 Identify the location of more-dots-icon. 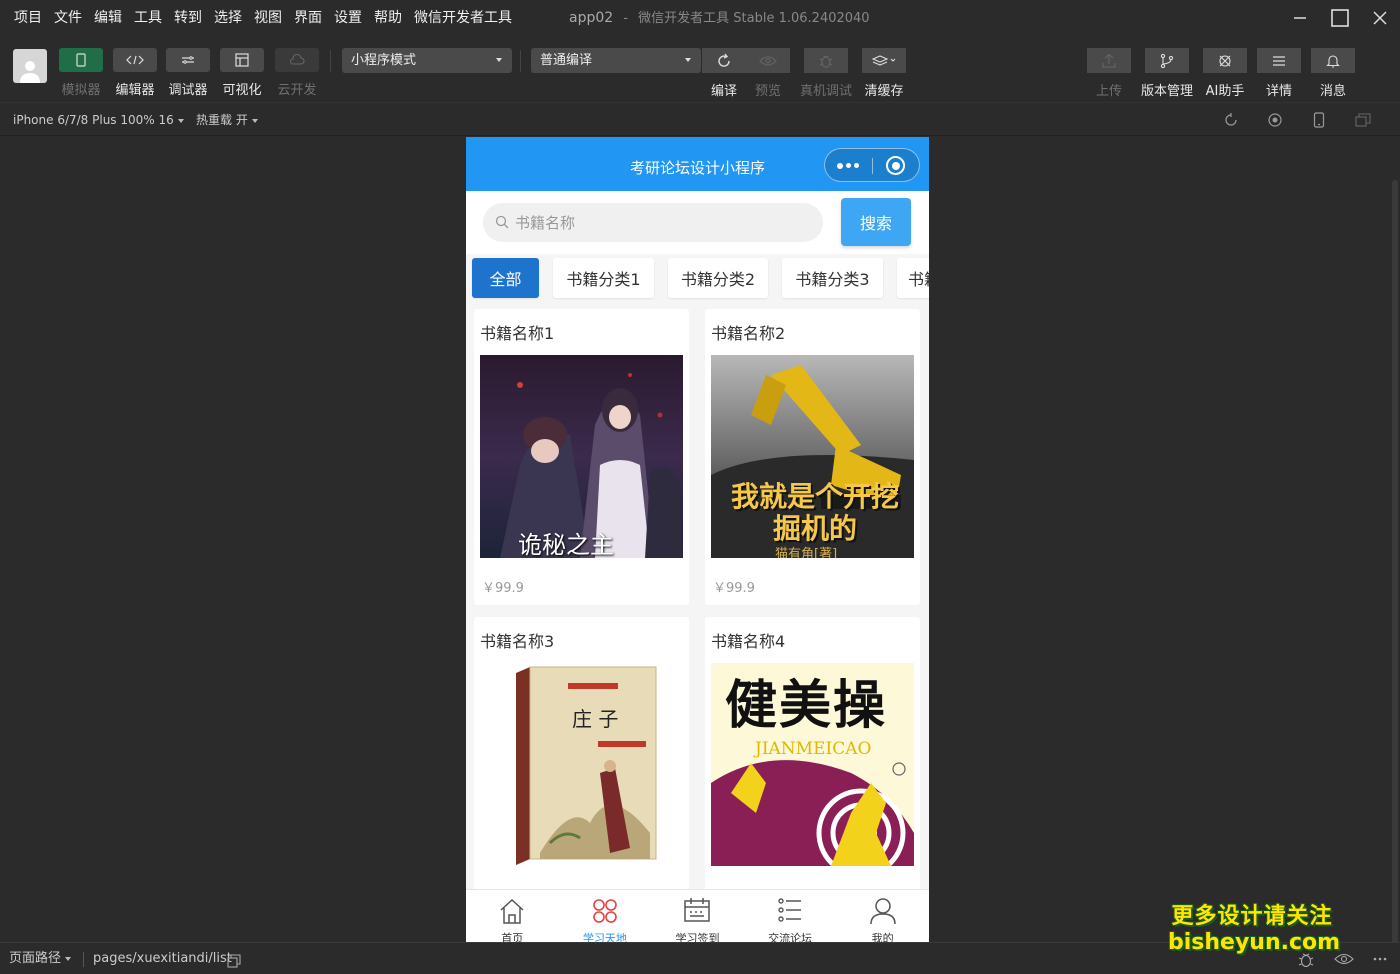
(848, 165).